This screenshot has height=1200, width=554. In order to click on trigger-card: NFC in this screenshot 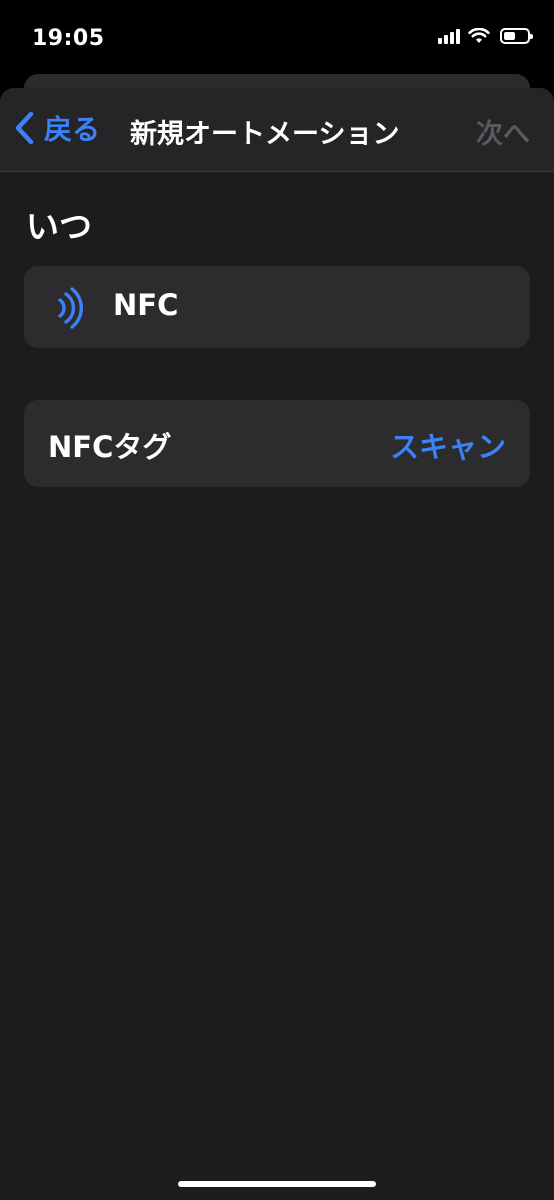, I will do `click(277, 307)`.